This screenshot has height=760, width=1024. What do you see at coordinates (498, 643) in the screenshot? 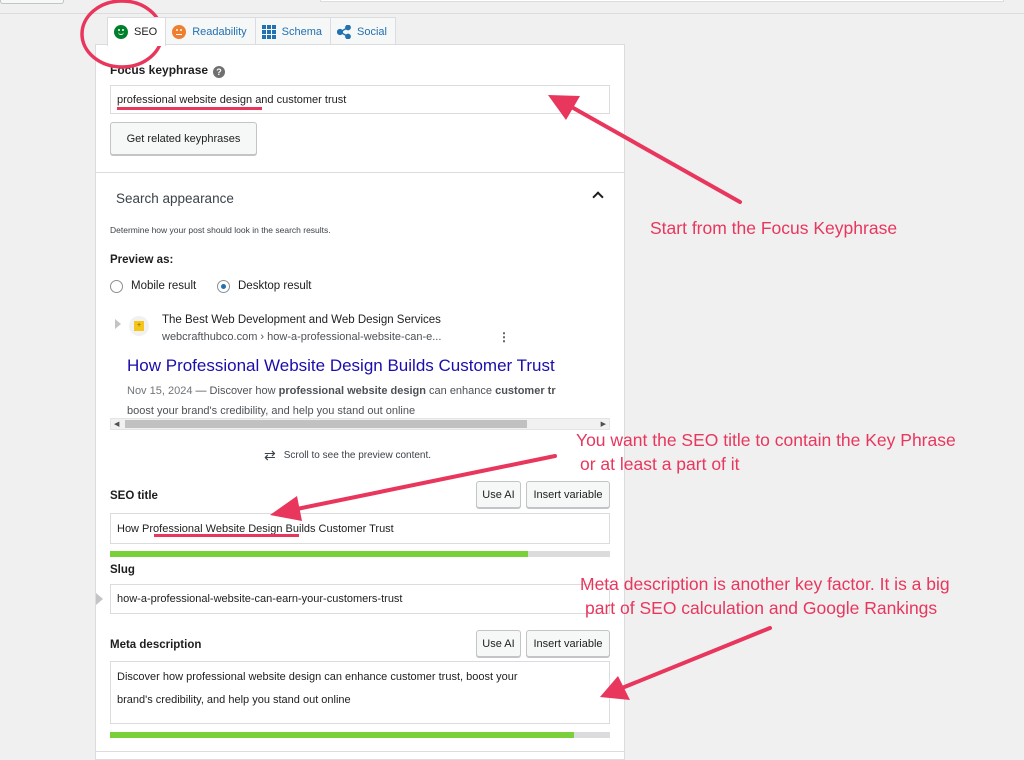
I see `meta-use-ai-button: Use AI` at bounding box center [498, 643].